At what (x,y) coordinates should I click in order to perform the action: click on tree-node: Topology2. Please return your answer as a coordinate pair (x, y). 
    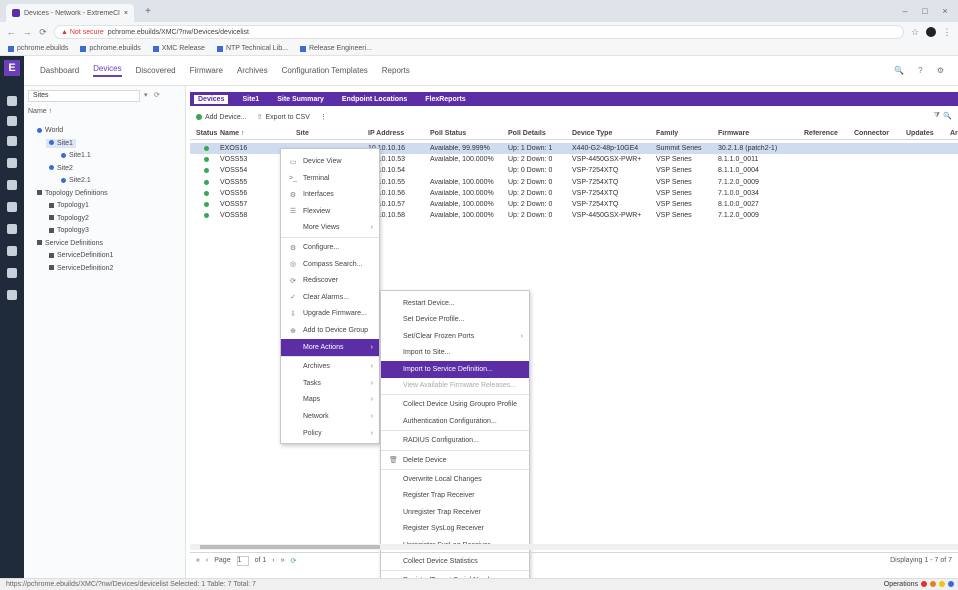
    Looking at the image, I should click on (69, 218).